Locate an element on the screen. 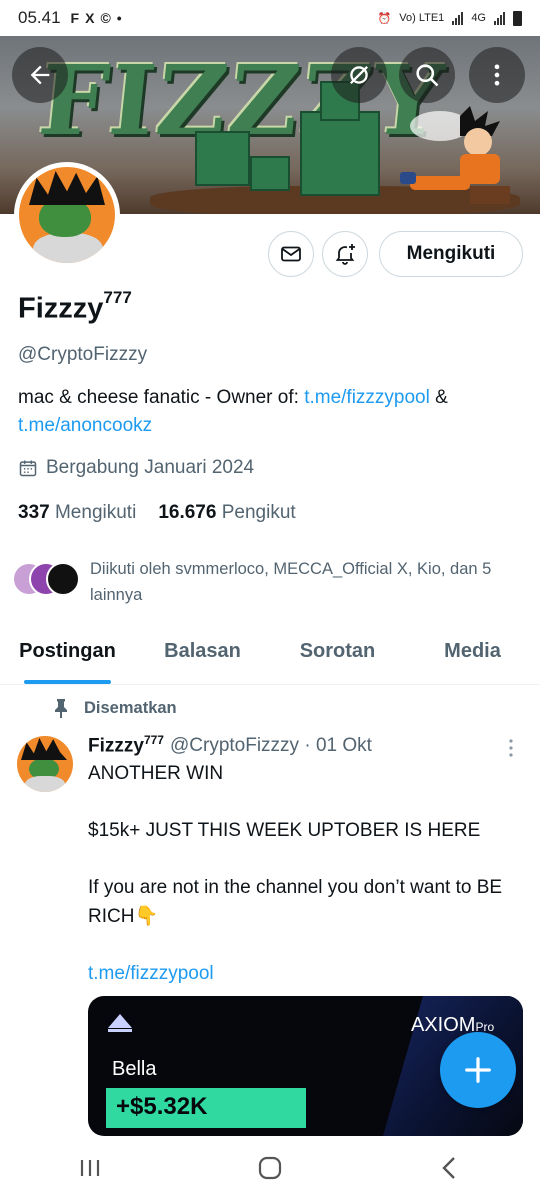 This screenshot has width=540, height=1200. more-options-button is located at coordinates (497, 75).